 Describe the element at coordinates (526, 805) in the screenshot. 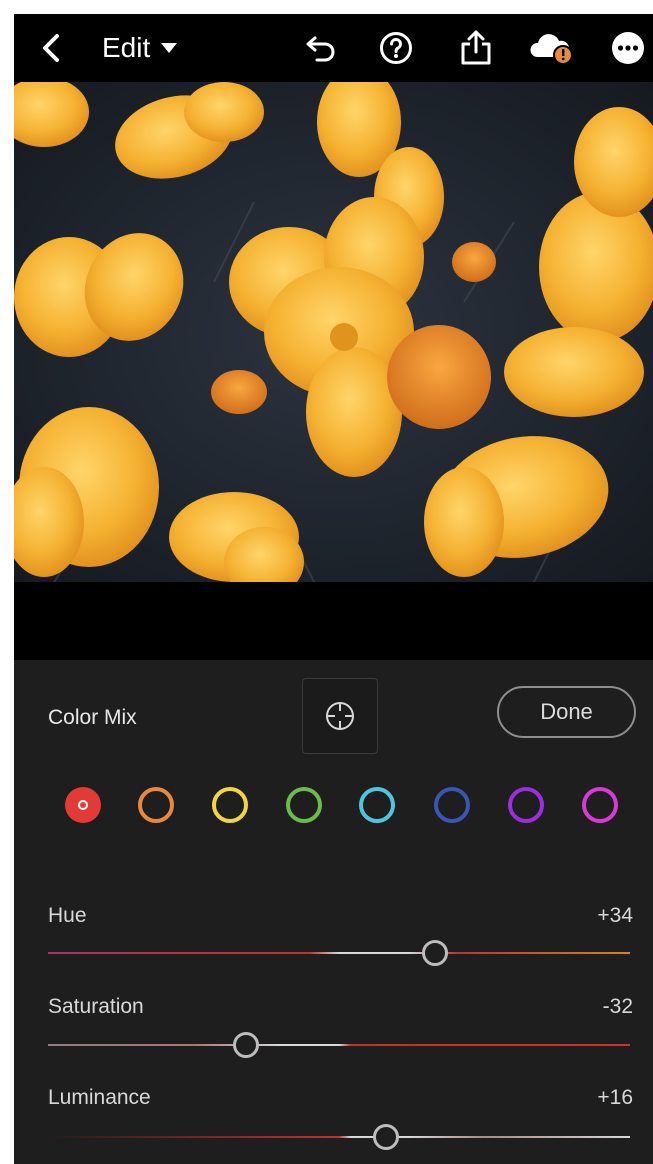

I see `swatch-purple` at that location.